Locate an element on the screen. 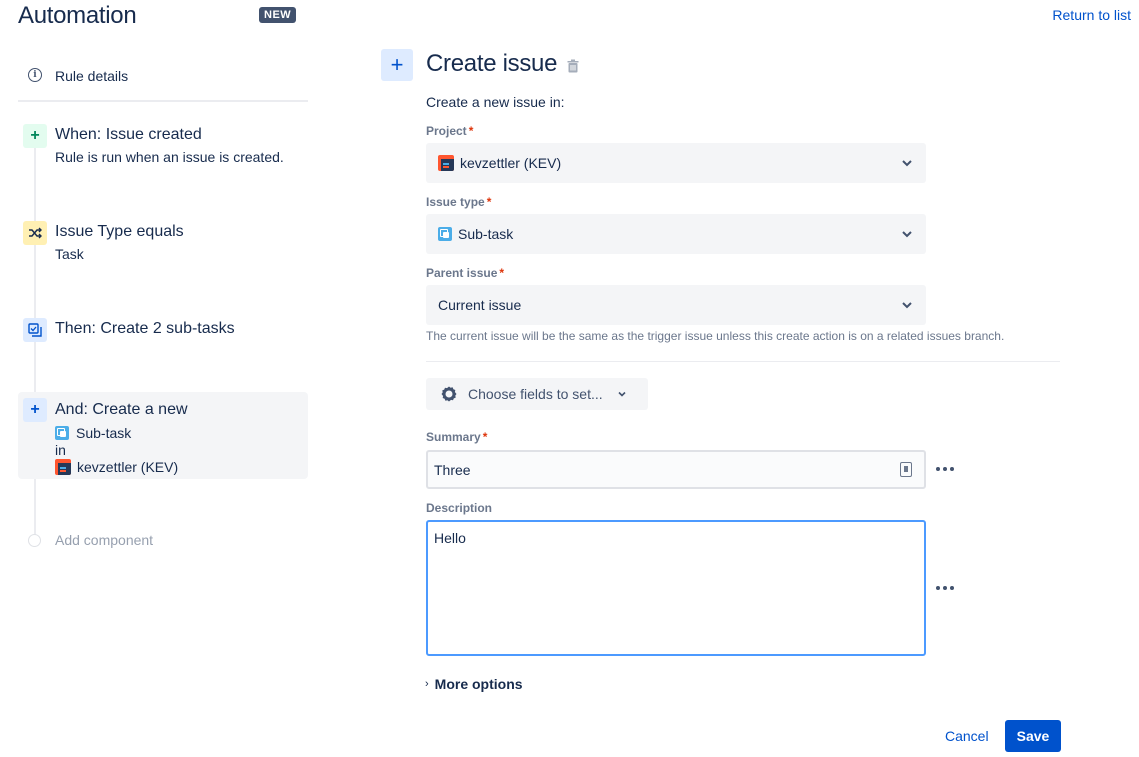 Image resolution: width=1139 pixels, height=757 pixels. divider is located at coordinates (743, 361).